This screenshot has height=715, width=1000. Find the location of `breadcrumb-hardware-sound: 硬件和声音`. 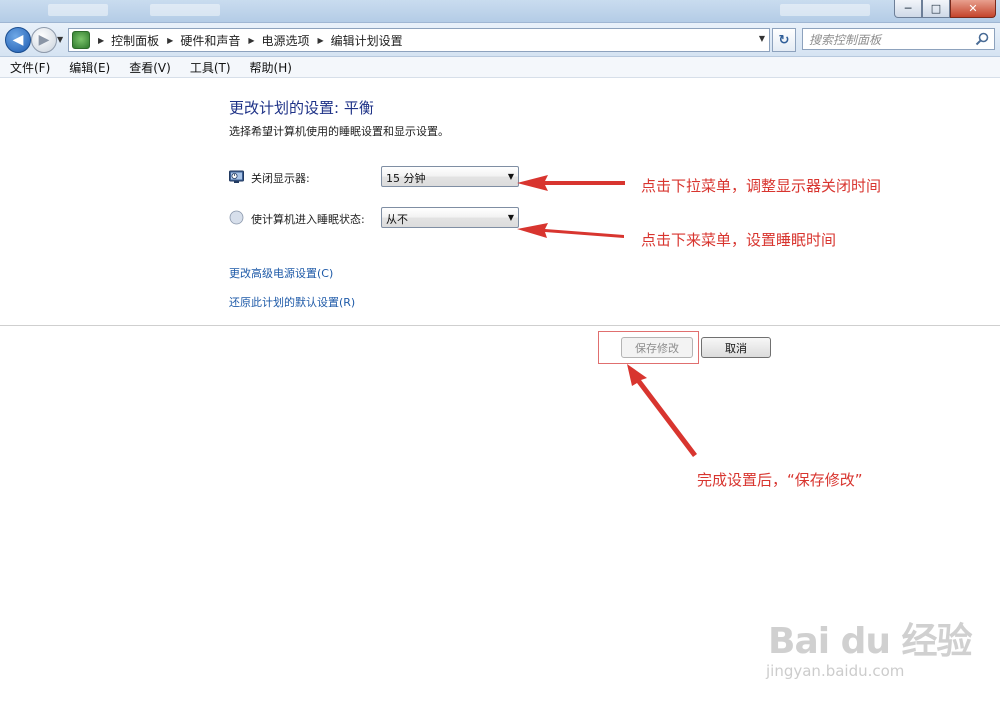

breadcrumb-hardware-sound: 硬件和声音 is located at coordinates (210, 40).